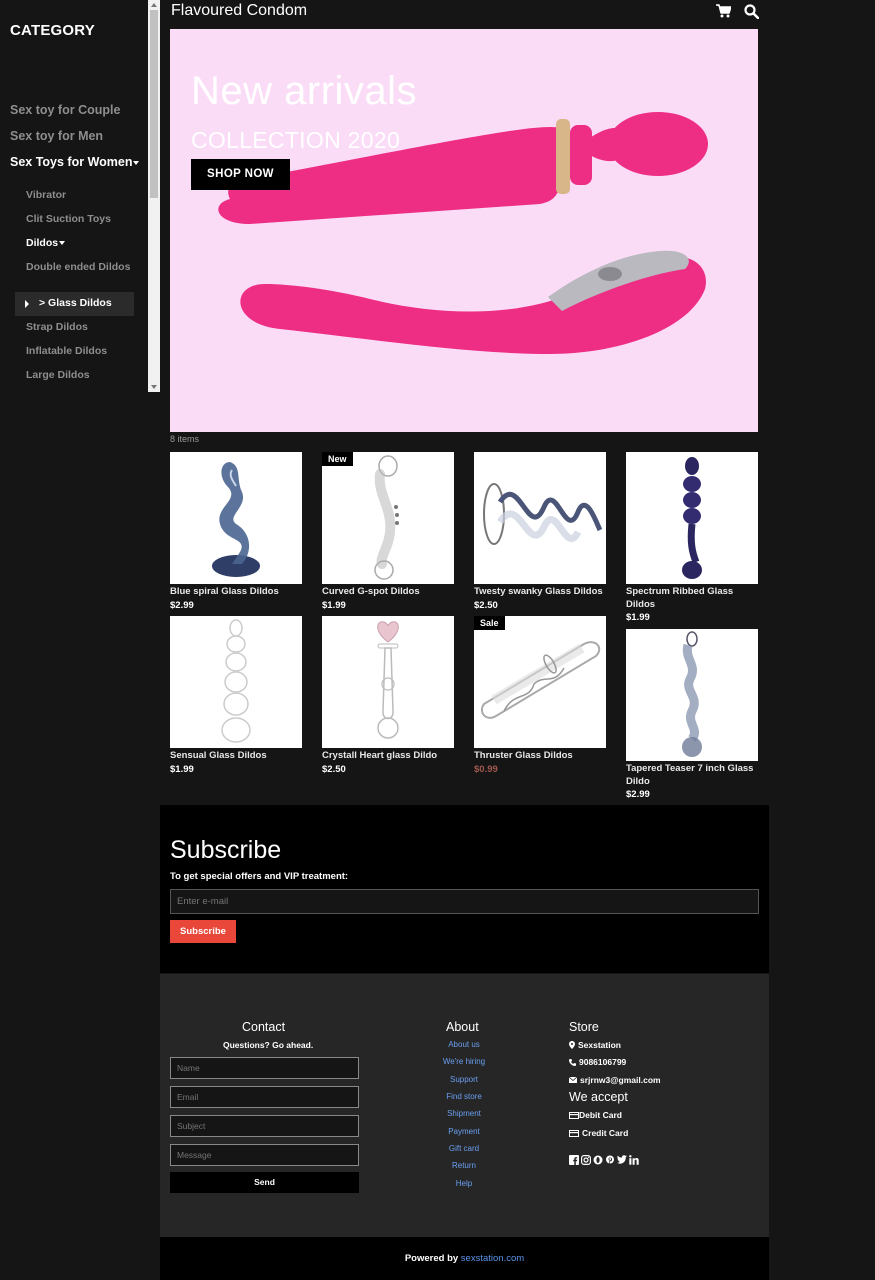 This screenshot has width=875, height=1280. What do you see at coordinates (81, 268) in the screenshot?
I see `subcategory-double-ended: Double ended Dildos` at bounding box center [81, 268].